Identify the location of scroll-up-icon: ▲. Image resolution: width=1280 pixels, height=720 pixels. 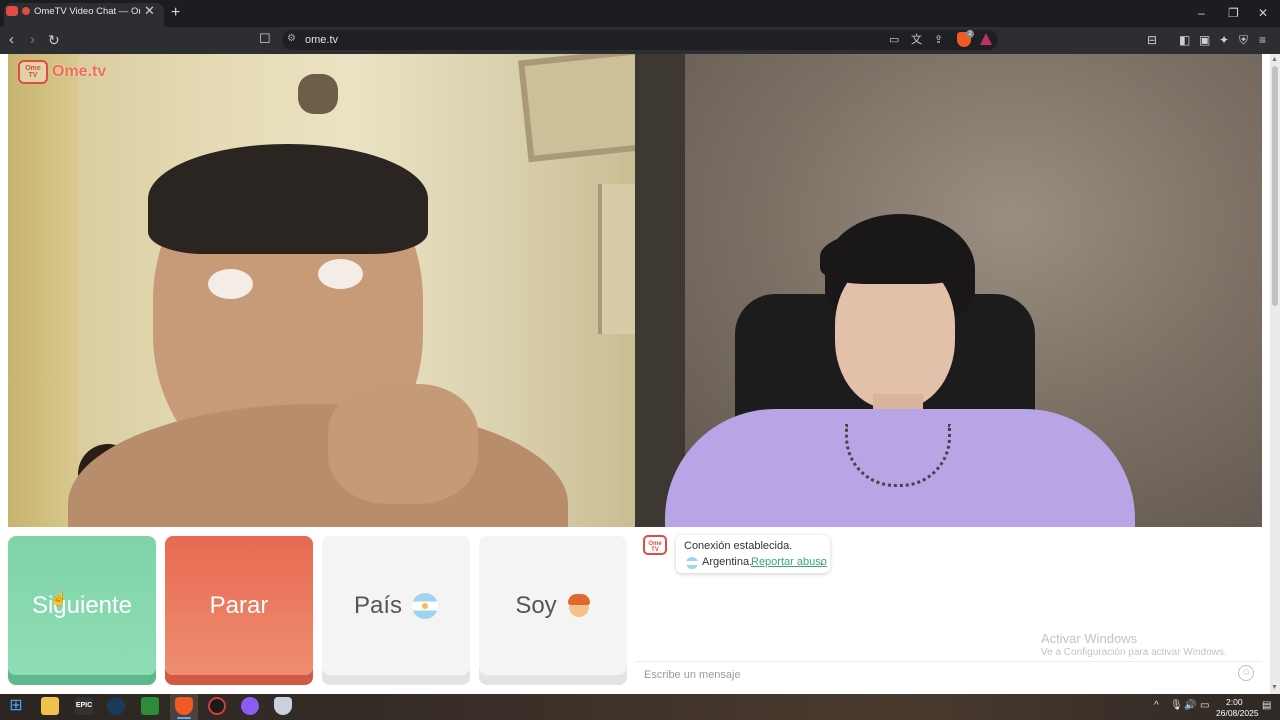
(1274, 59).